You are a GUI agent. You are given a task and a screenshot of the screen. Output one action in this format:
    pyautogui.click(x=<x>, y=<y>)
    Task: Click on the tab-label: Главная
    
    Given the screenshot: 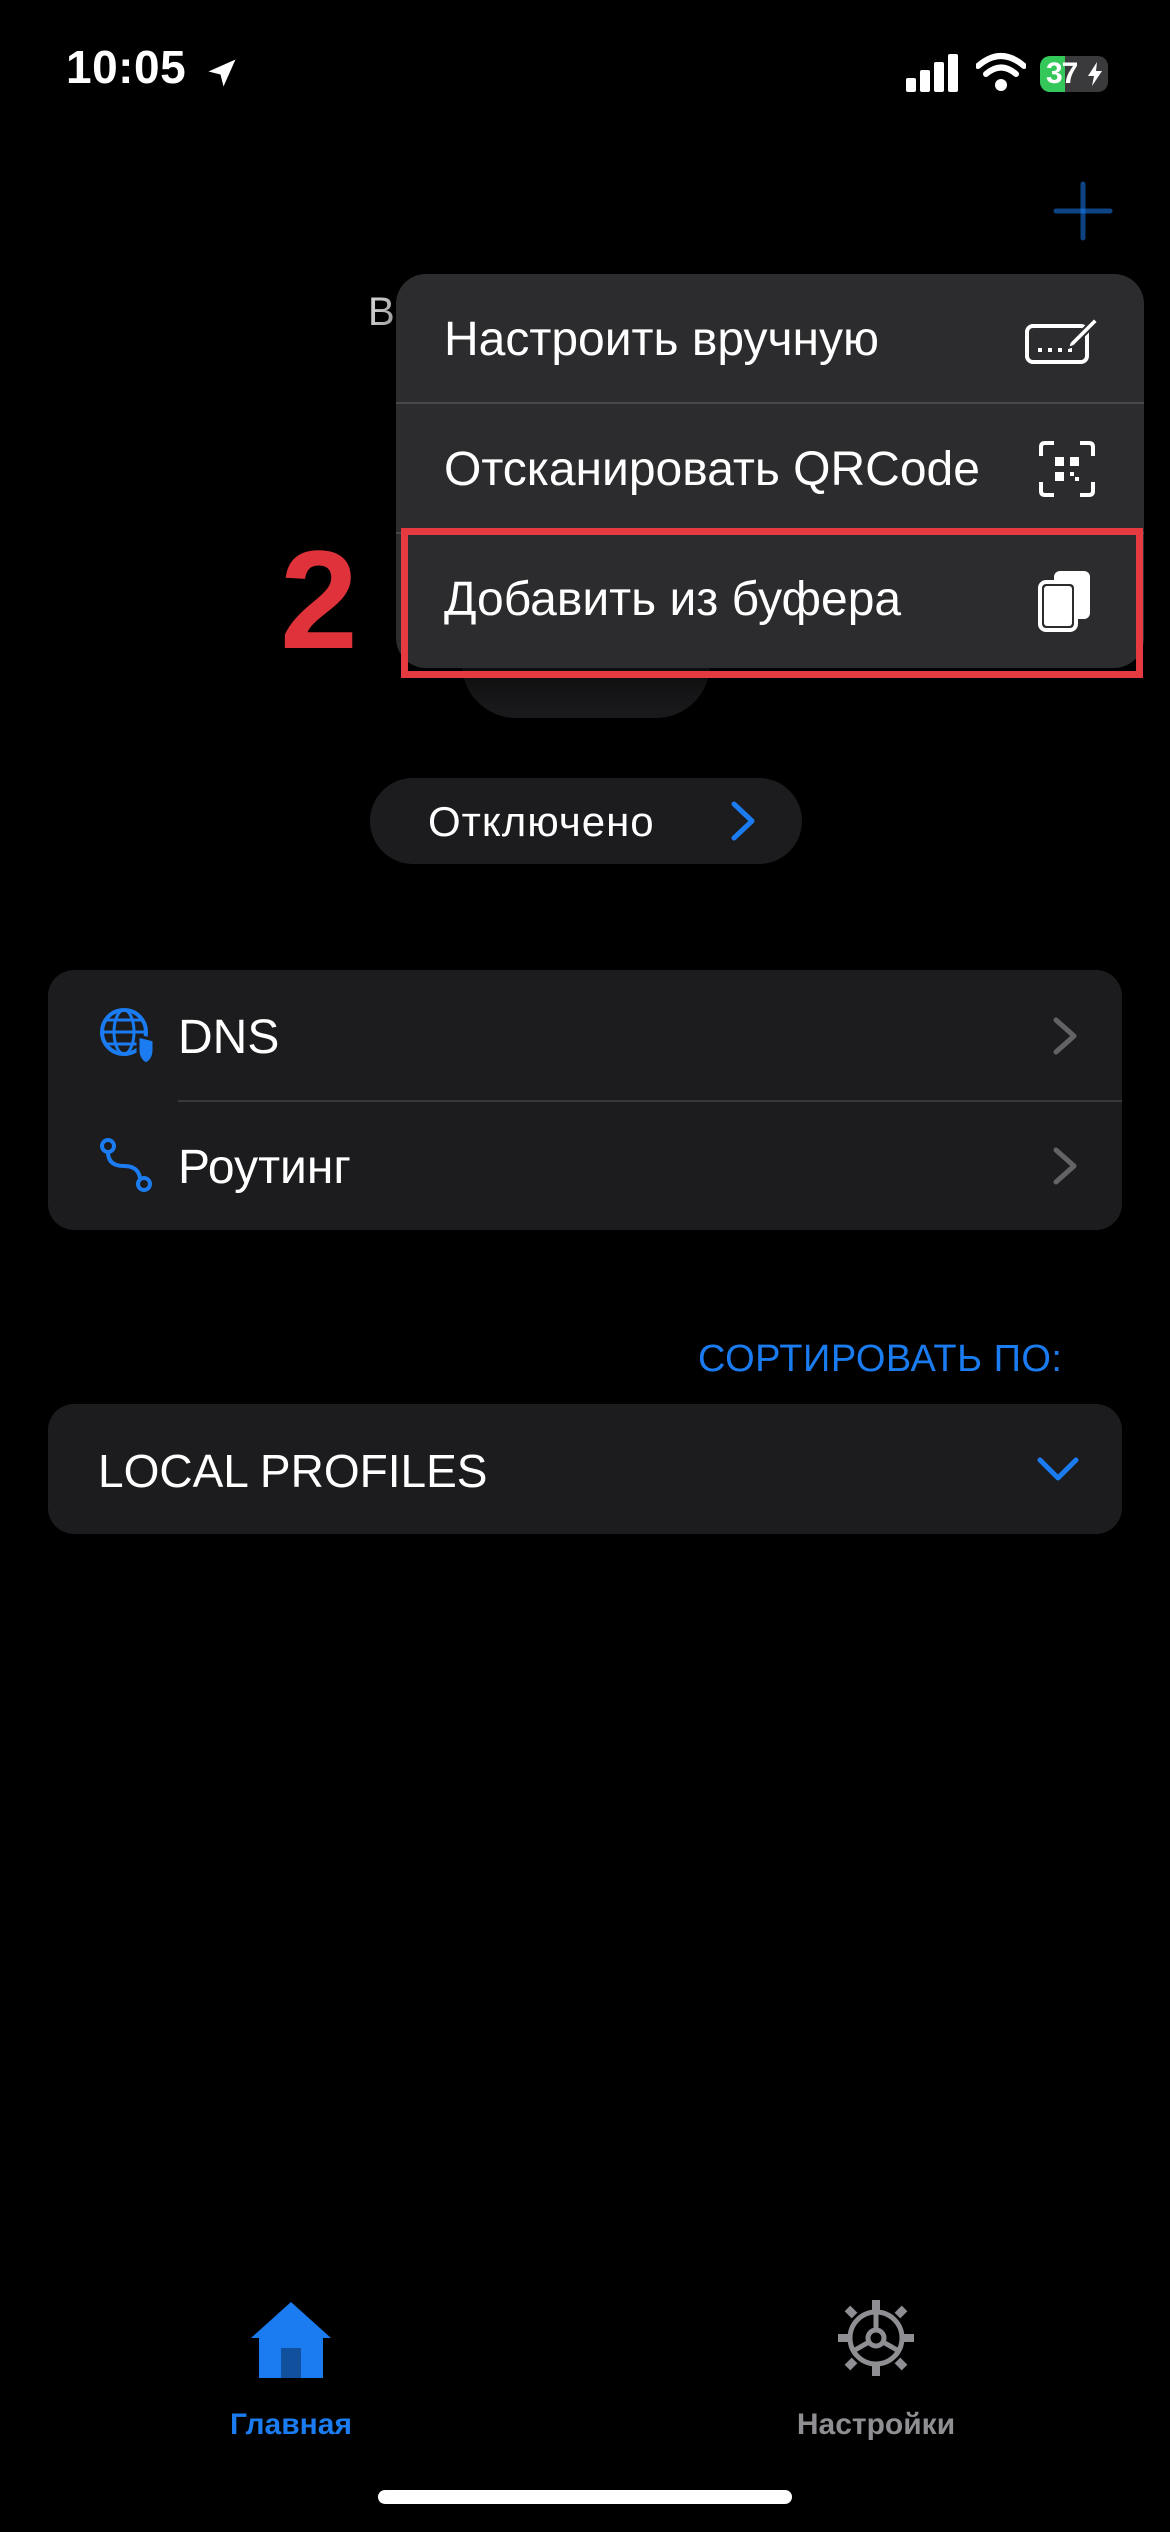 What is the action you would take?
    pyautogui.click(x=290, y=2424)
    